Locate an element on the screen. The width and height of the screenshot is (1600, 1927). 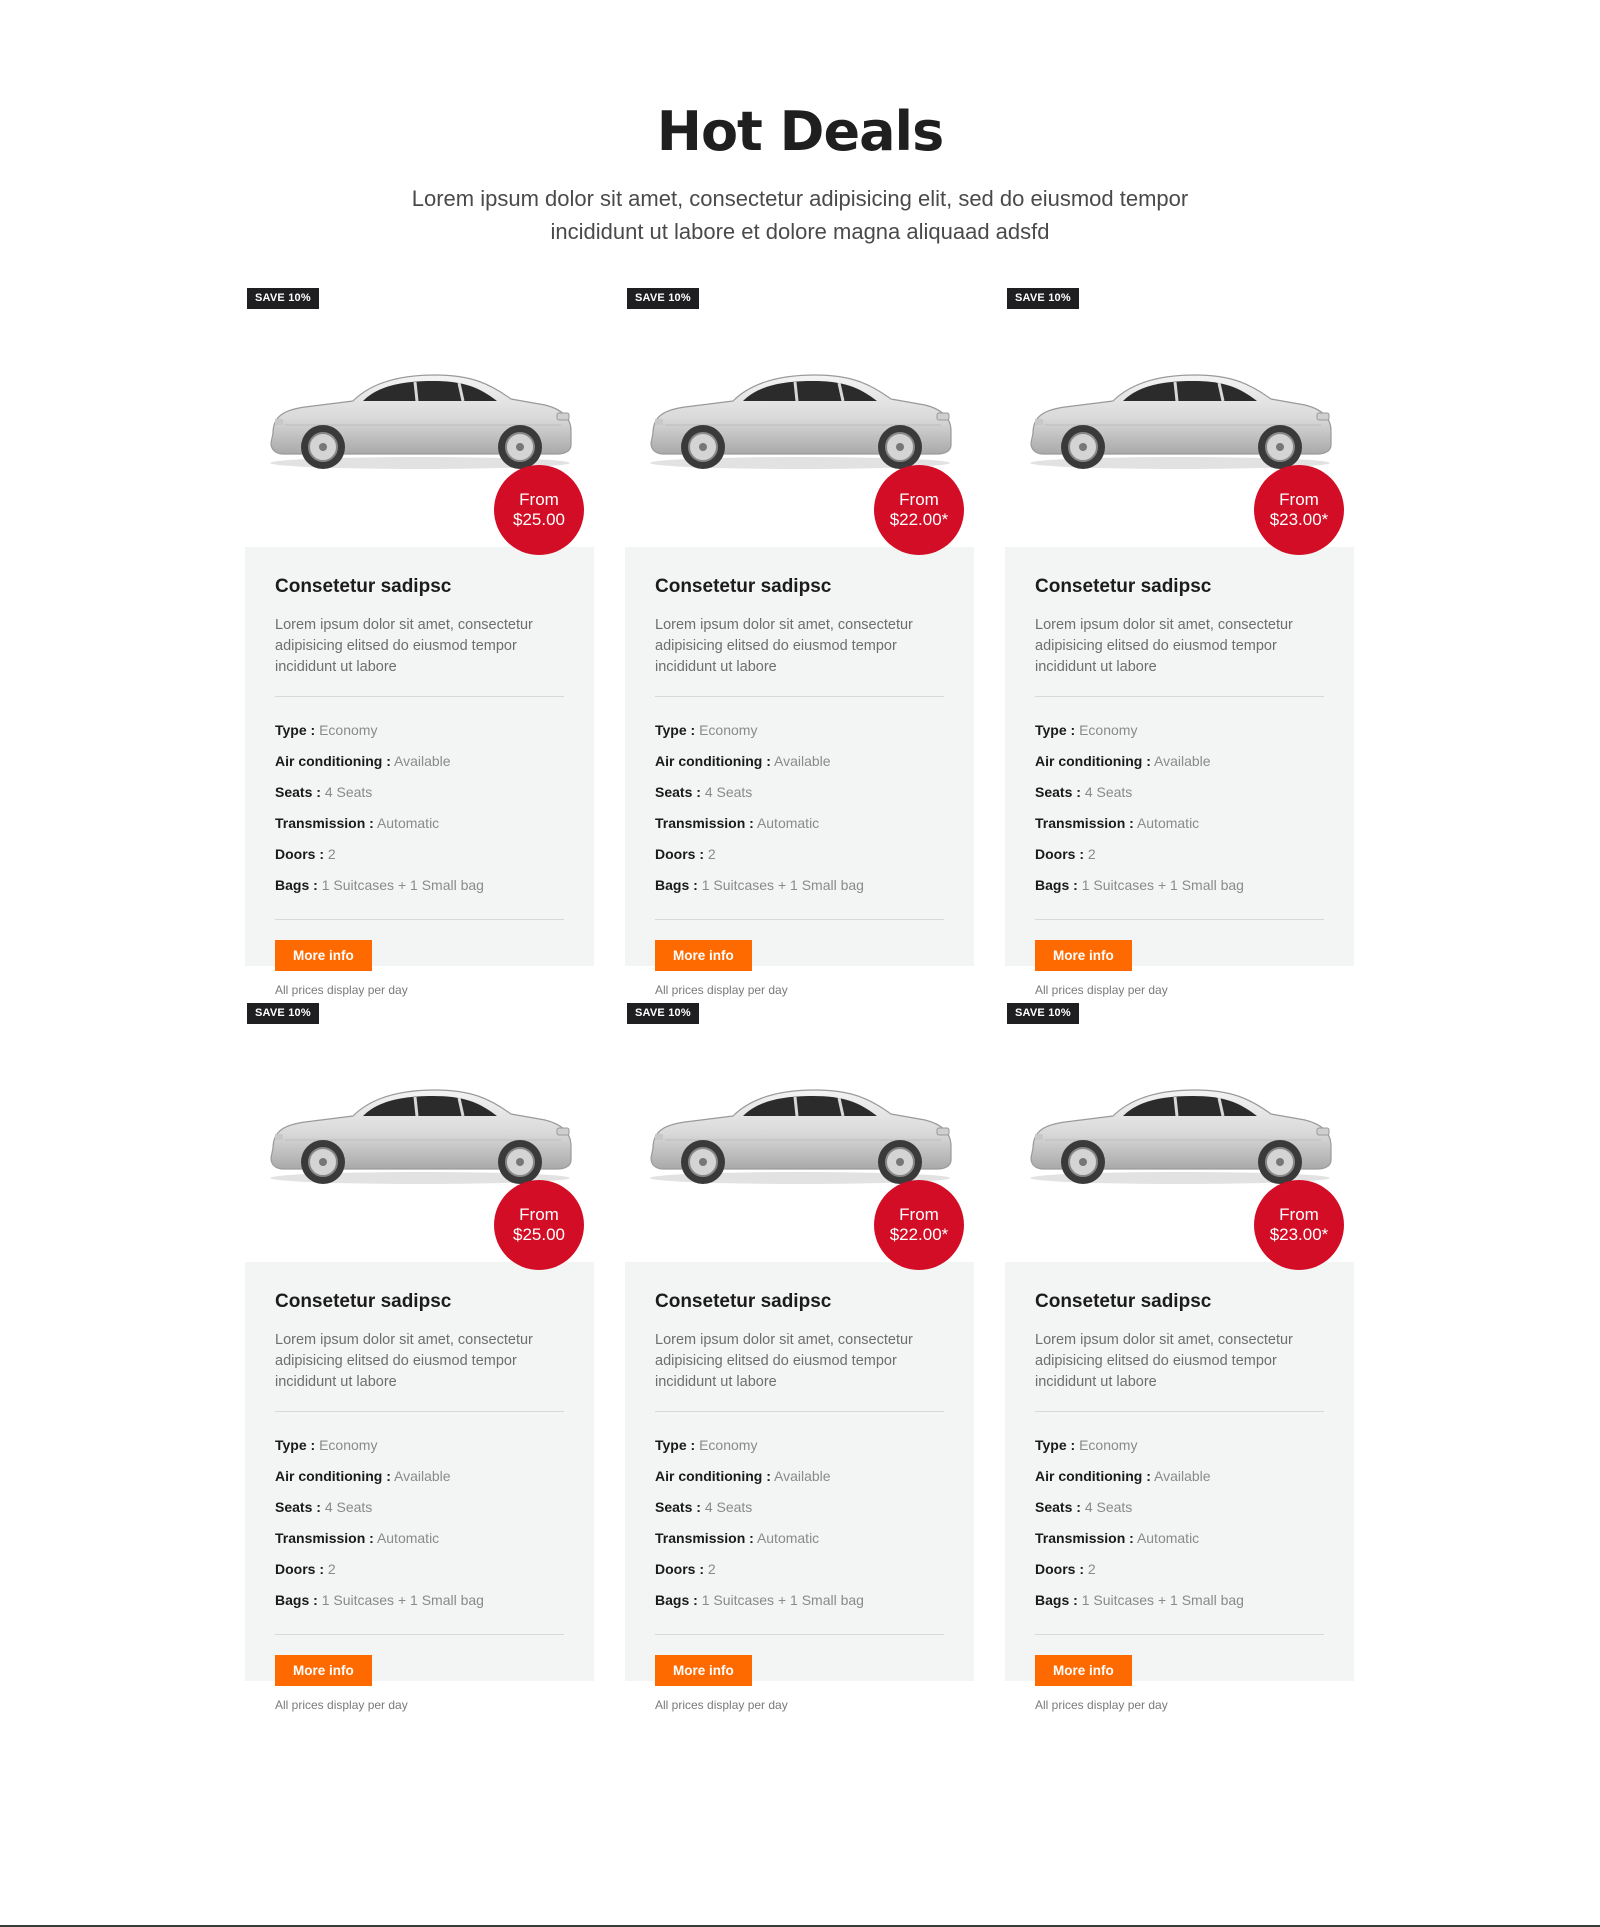
price-value: $22.00* is located at coordinates (919, 519).